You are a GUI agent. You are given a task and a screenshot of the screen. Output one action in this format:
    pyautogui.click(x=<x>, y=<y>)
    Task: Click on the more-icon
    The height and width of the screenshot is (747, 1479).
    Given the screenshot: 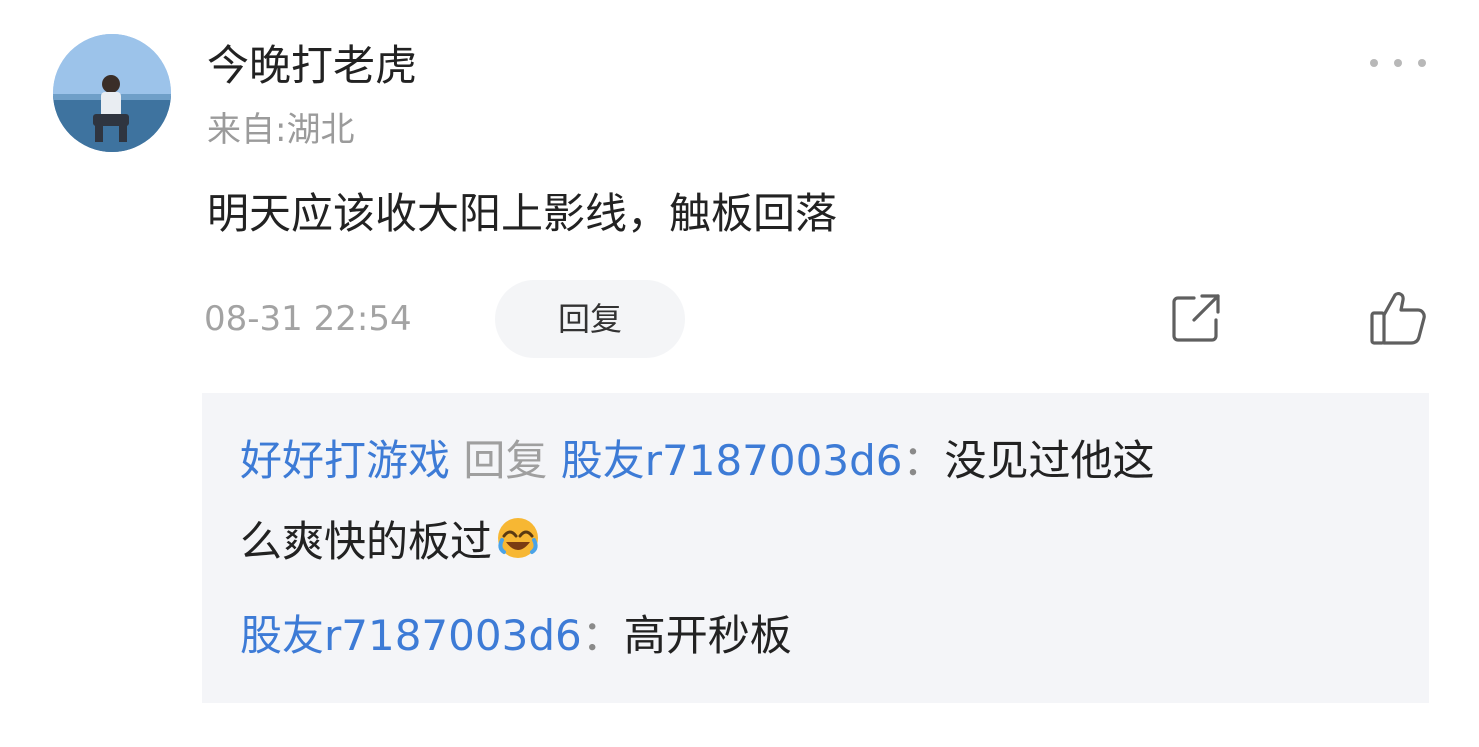 What is the action you would take?
    pyautogui.click(x=1398, y=63)
    